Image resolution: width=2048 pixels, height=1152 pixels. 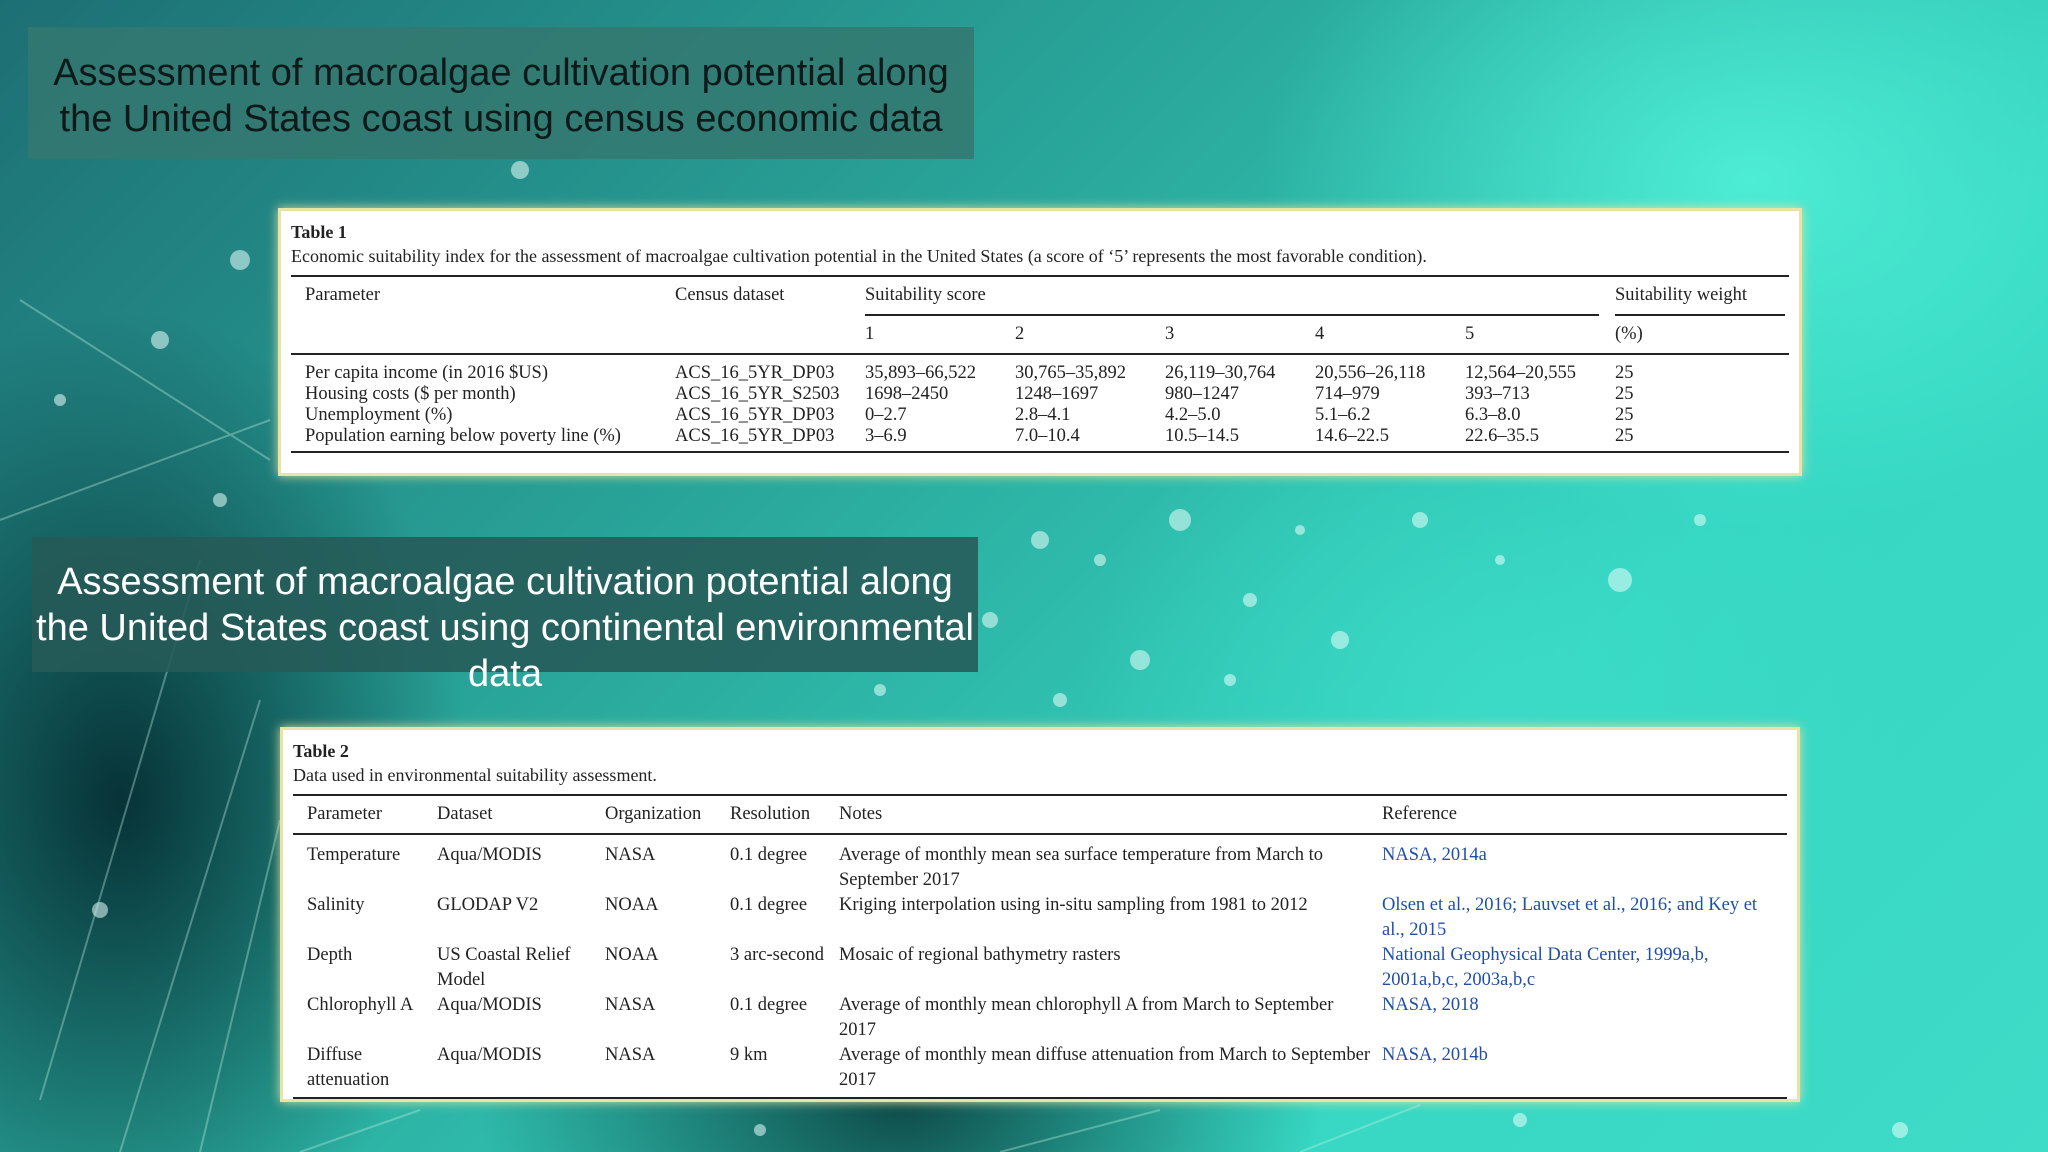 What do you see at coordinates (870, 334) in the screenshot?
I see `score-header-1: 1` at bounding box center [870, 334].